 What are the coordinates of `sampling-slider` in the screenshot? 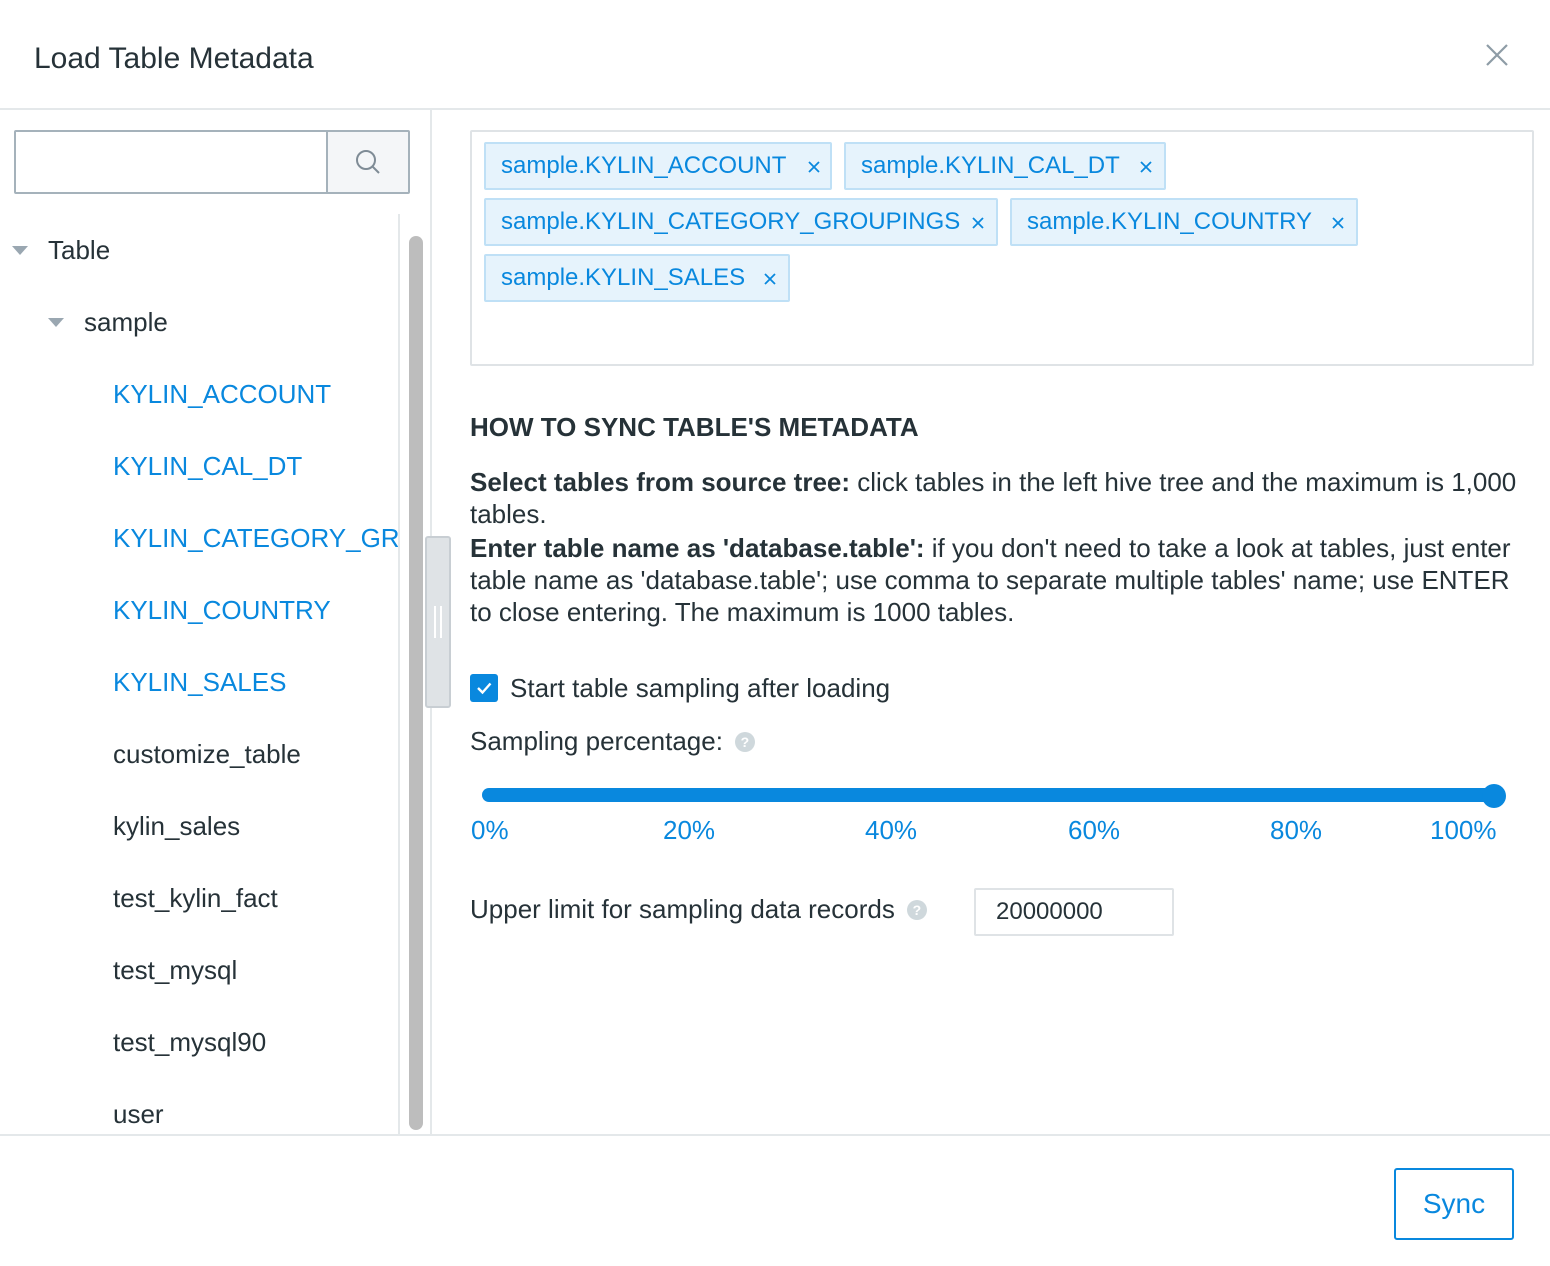 It's located at (988, 795).